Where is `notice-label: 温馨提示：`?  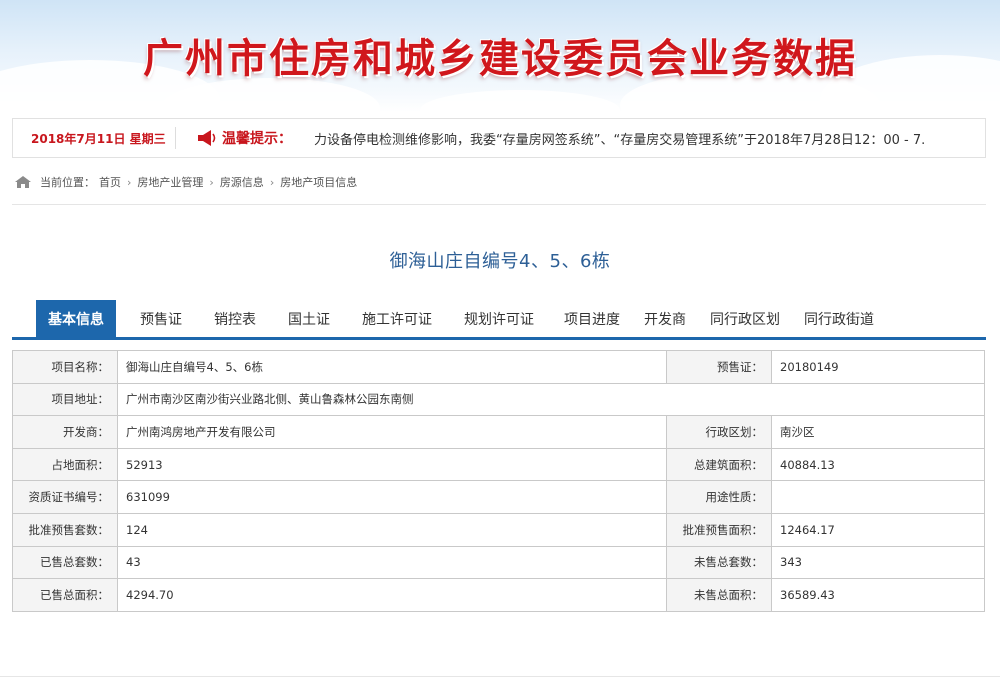 notice-label: 温馨提示： is located at coordinates (257, 139).